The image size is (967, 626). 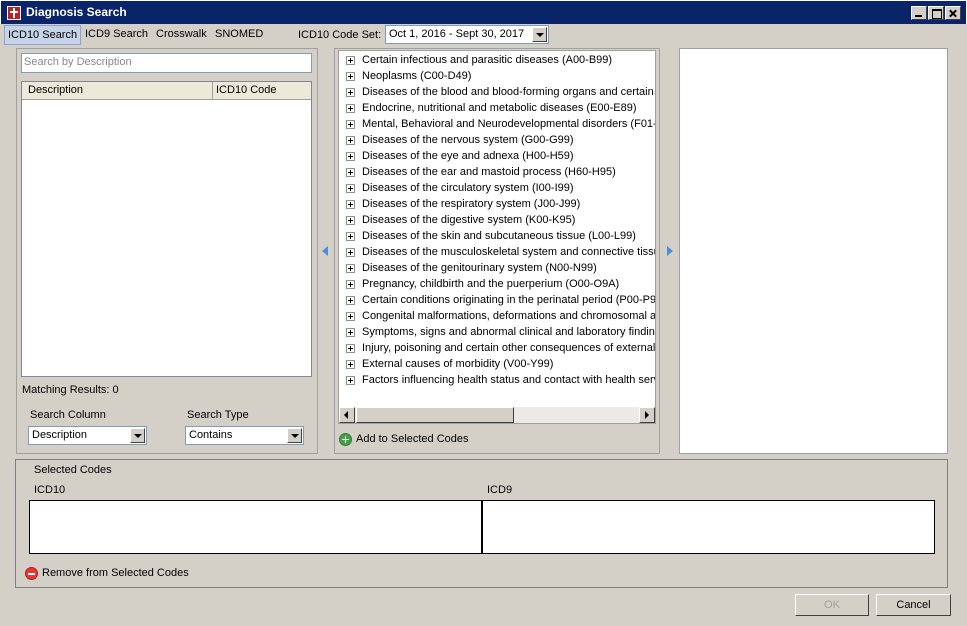 What do you see at coordinates (31, 573) in the screenshot?
I see `remove-icon` at bounding box center [31, 573].